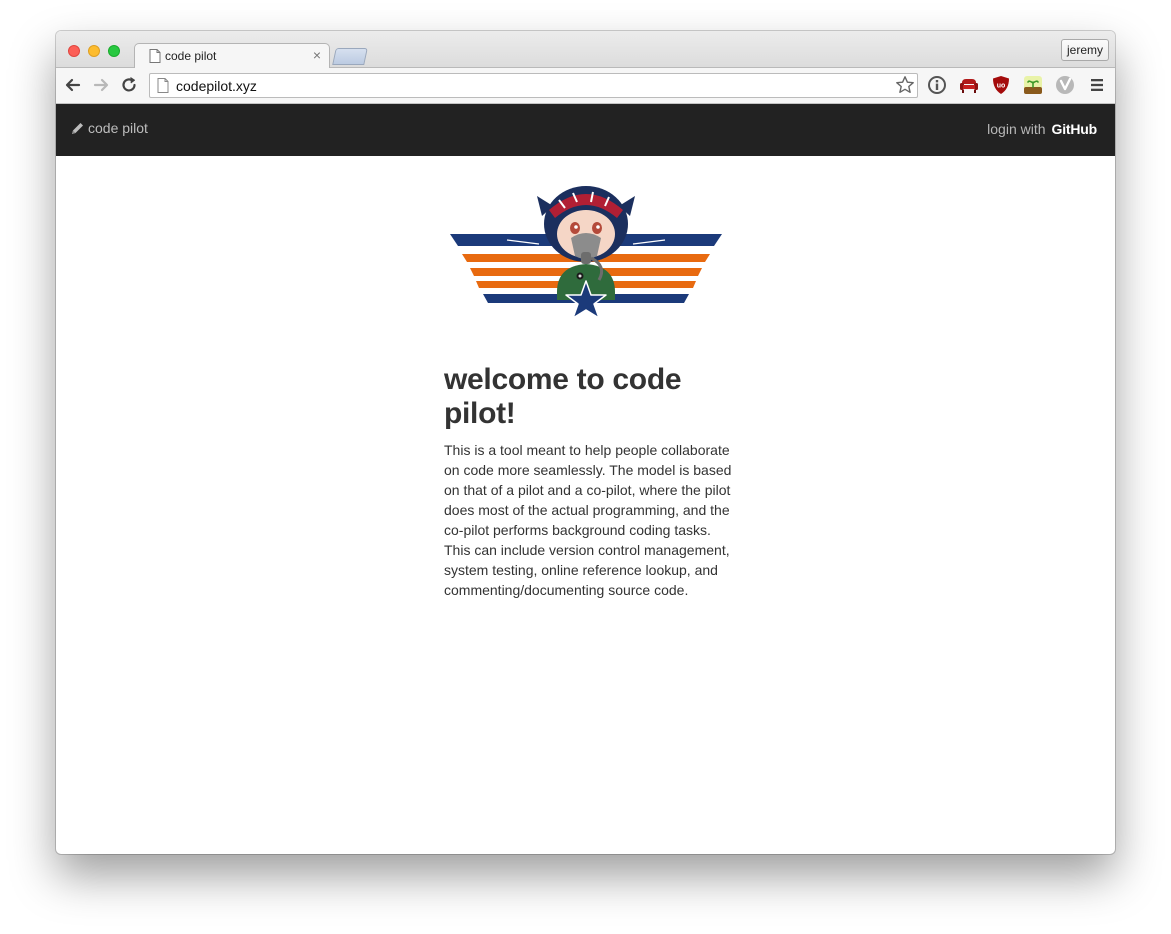 The height and width of the screenshot is (934, 1171). I want to click on close-tab-icon: ×, so click(317, 55).